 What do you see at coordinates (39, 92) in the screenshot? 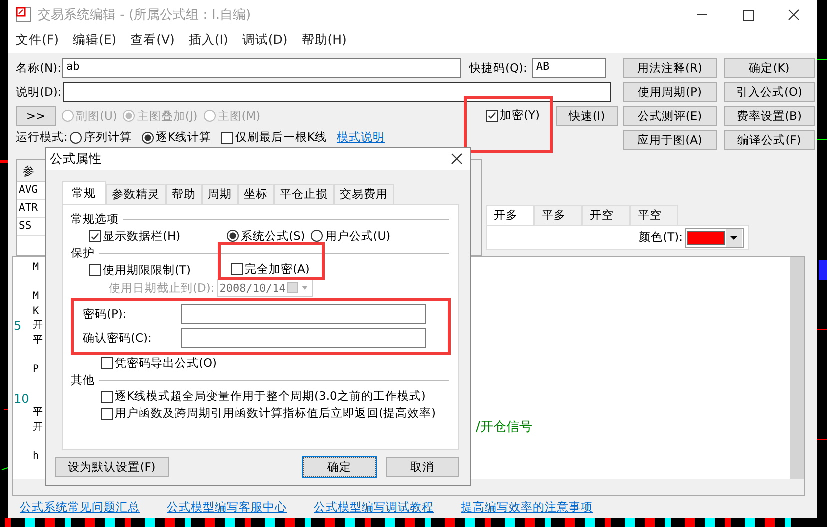
I see `field-label: 说明(D):` at bounding box center [39, 92].